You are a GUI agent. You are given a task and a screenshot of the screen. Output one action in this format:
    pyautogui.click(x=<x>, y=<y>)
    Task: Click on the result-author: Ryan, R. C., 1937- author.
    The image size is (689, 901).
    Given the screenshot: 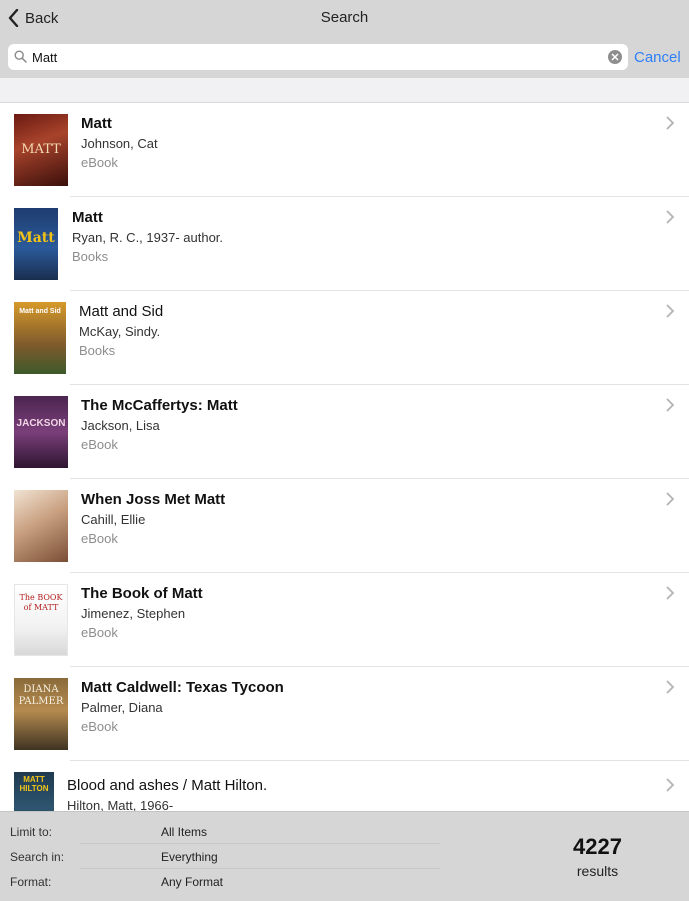 What is the action you would take?
    pyautogui.click(x=148, y=237)
    